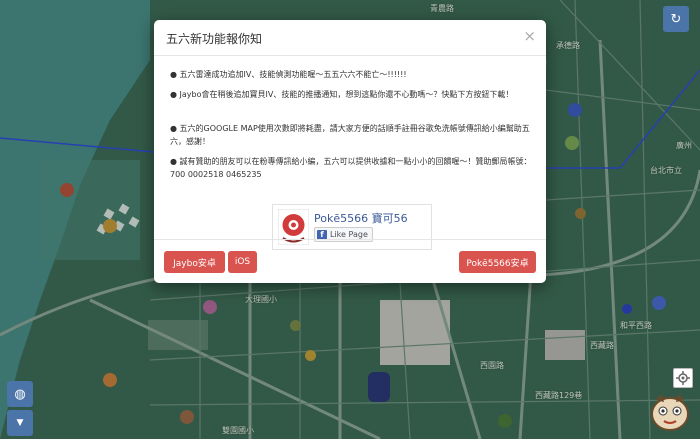  I want to click on globe-button: ◍, so click(20, 394).